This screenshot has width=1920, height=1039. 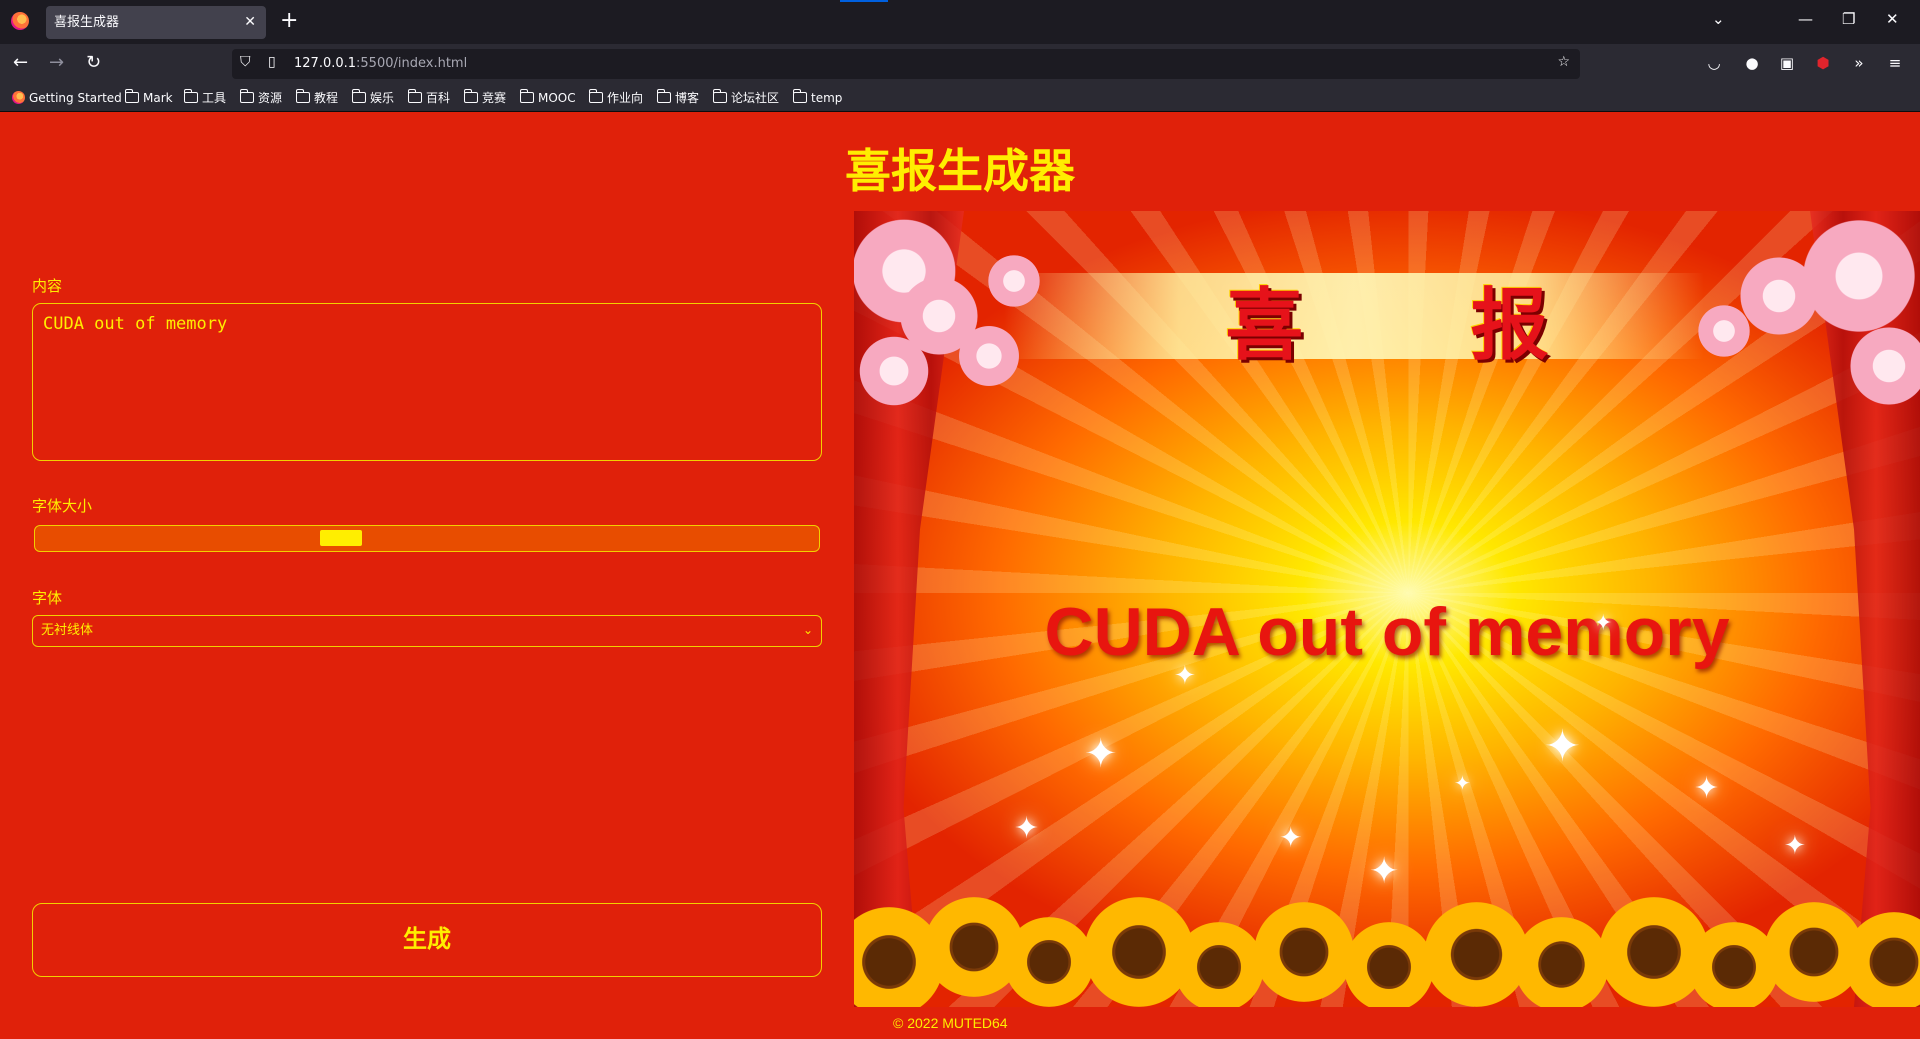 I want to click on bookmark-folder: 博客, so click(x=677, y=98).